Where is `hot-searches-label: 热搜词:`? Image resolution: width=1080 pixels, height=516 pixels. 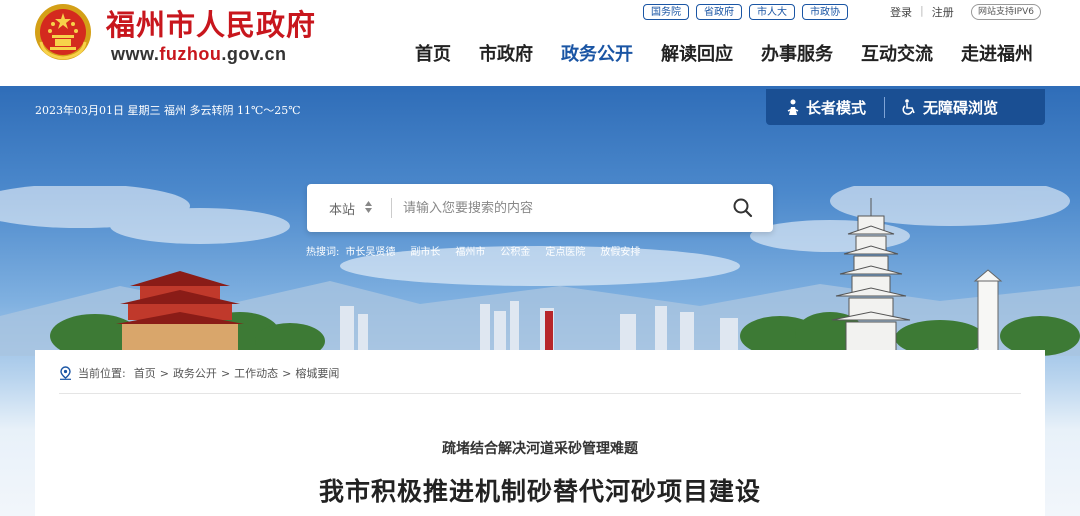
hot-searches-label: 热搜词: is located at coordinates (323, 252).